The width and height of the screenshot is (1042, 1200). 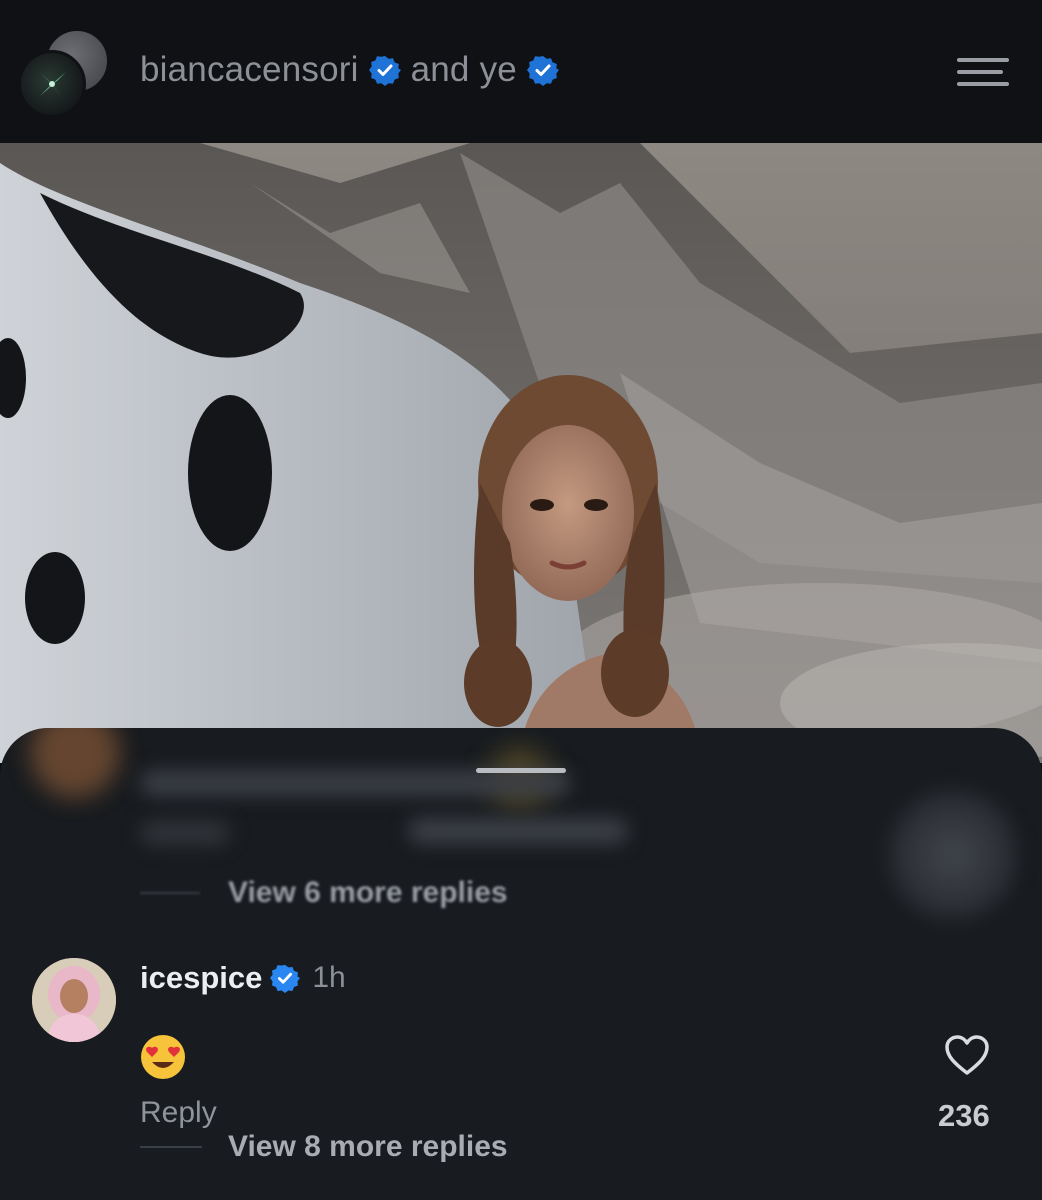 I want to click on commenter-username: icespice, so click(x=201, y=978).